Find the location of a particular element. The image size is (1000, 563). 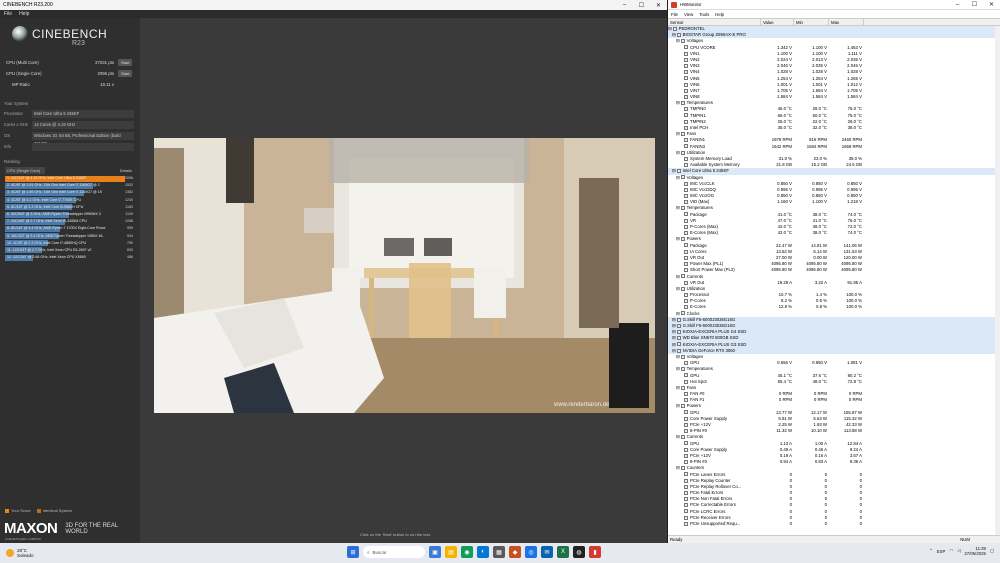

cinebench-taskbar-icon: ◍ is located at coordinates (579, 552).